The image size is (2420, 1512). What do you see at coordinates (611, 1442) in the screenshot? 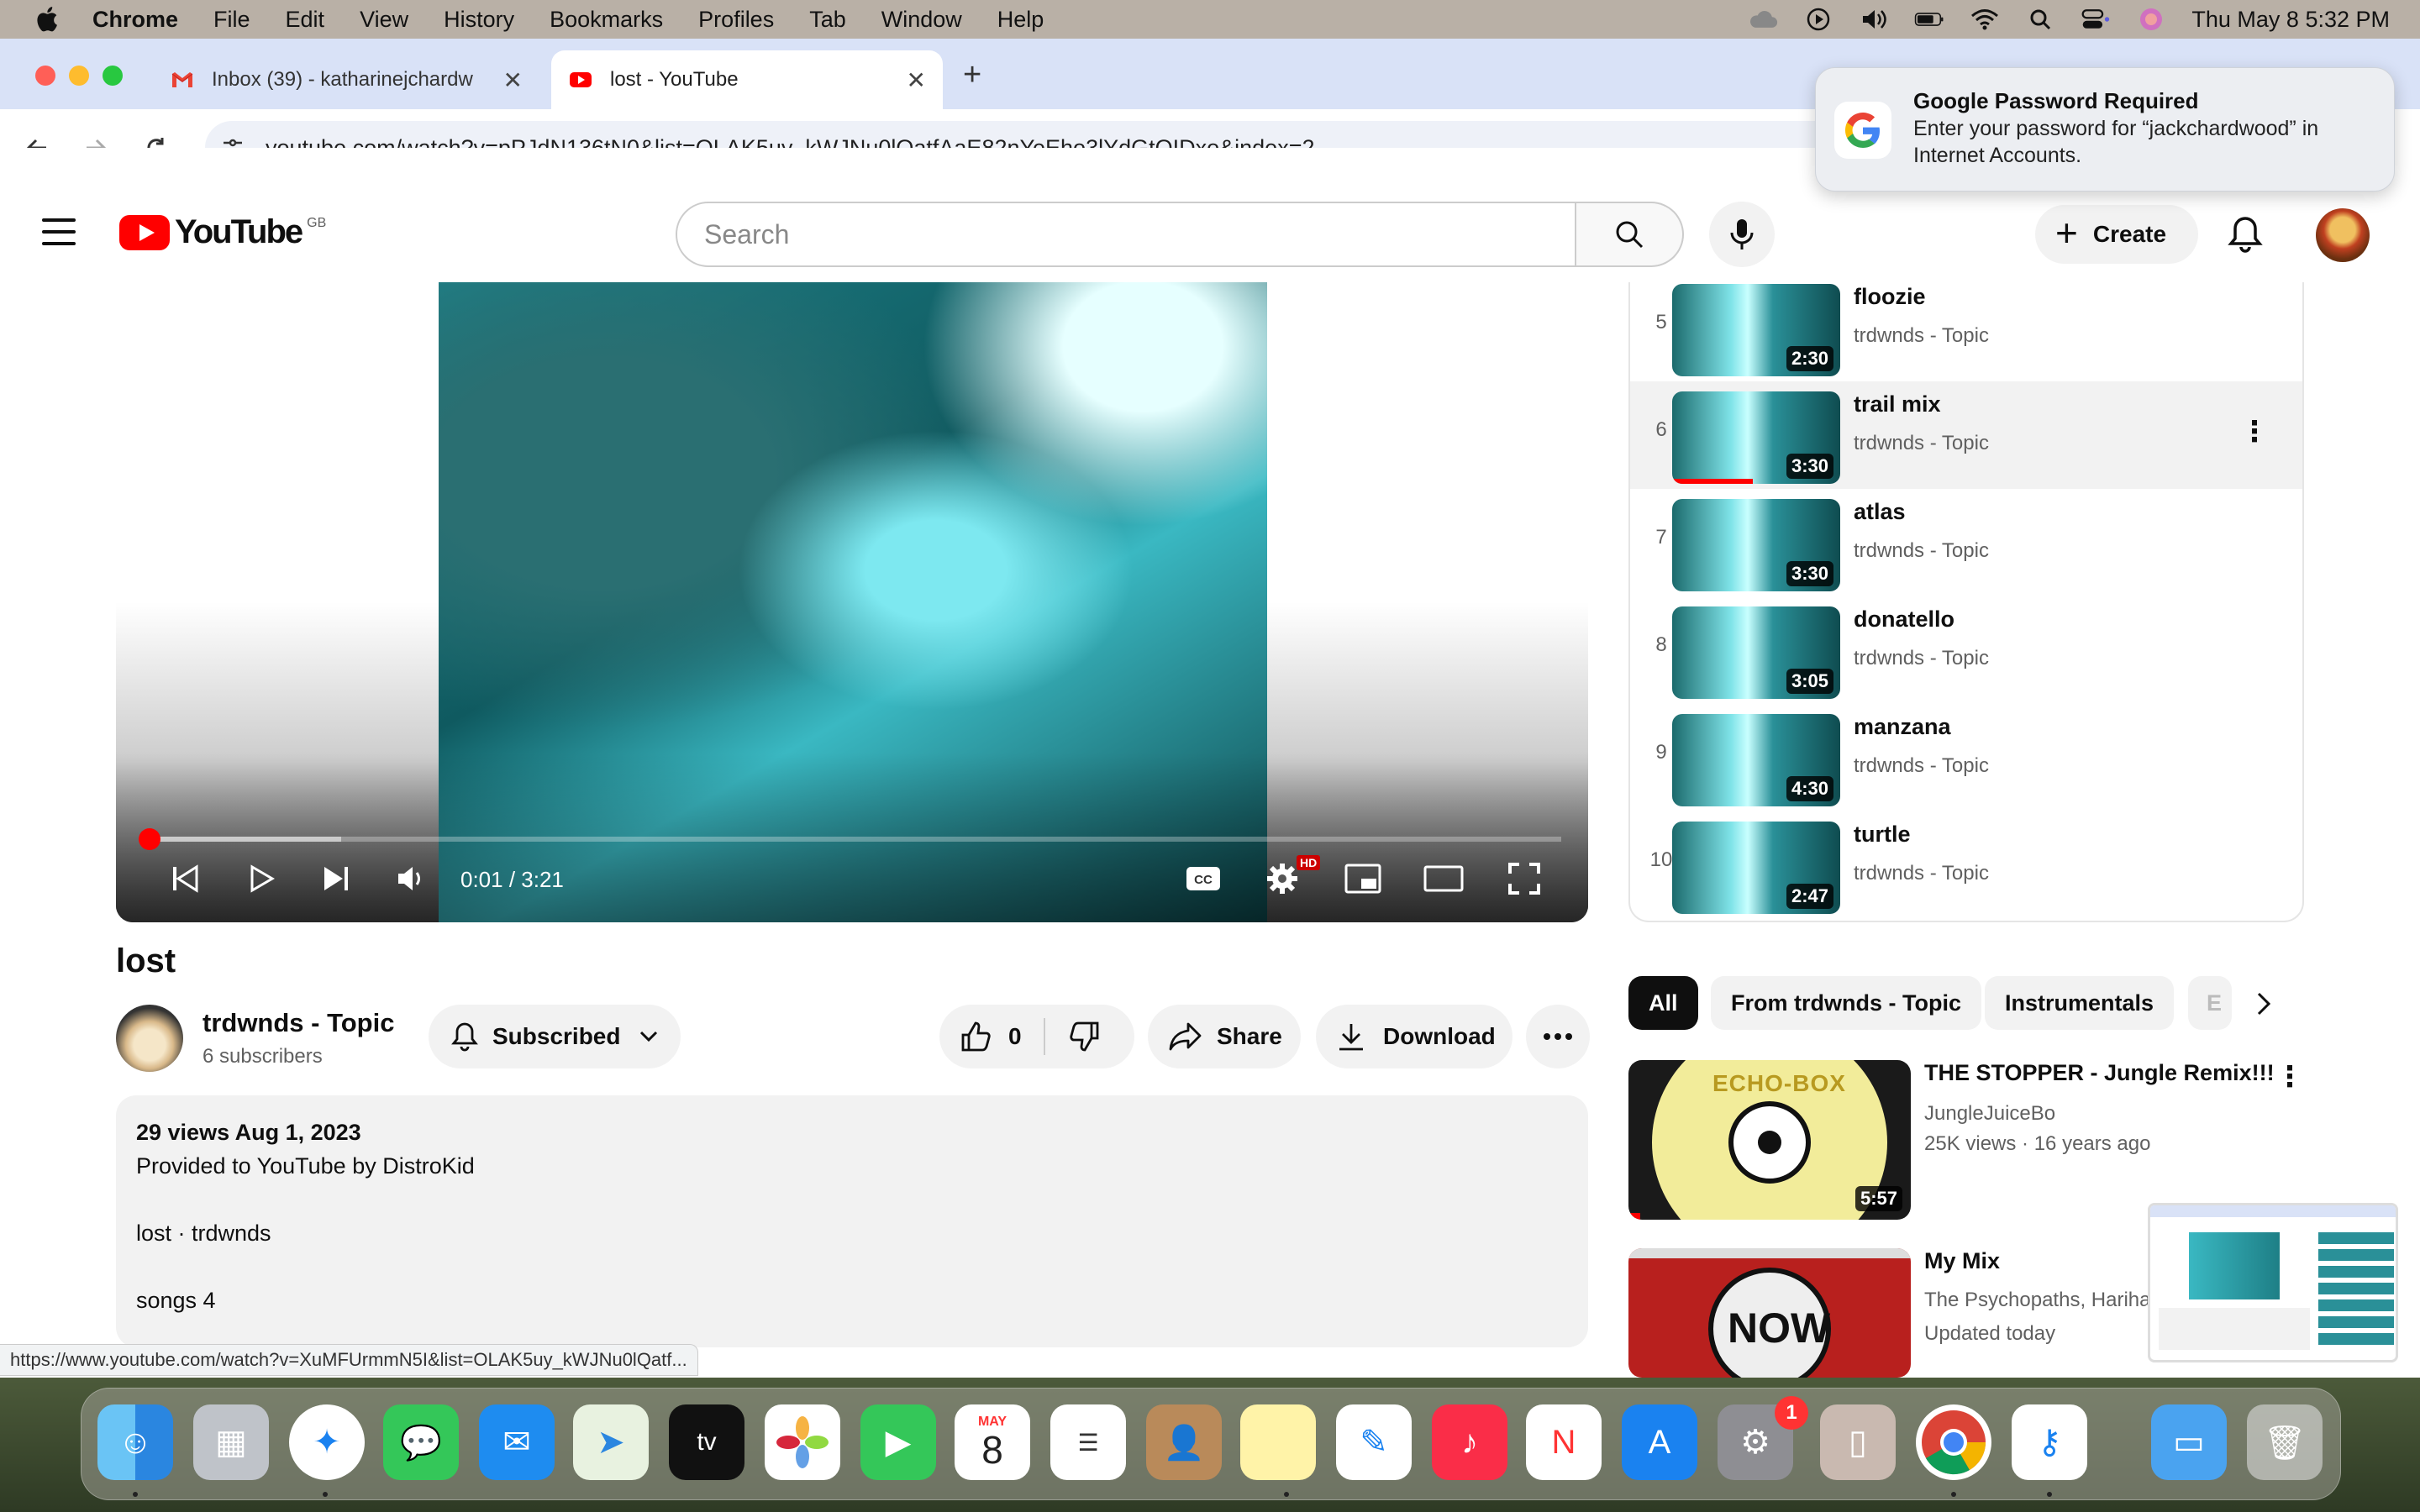
I see `maps-icon: ➤` at bounding box center [611, 1442].